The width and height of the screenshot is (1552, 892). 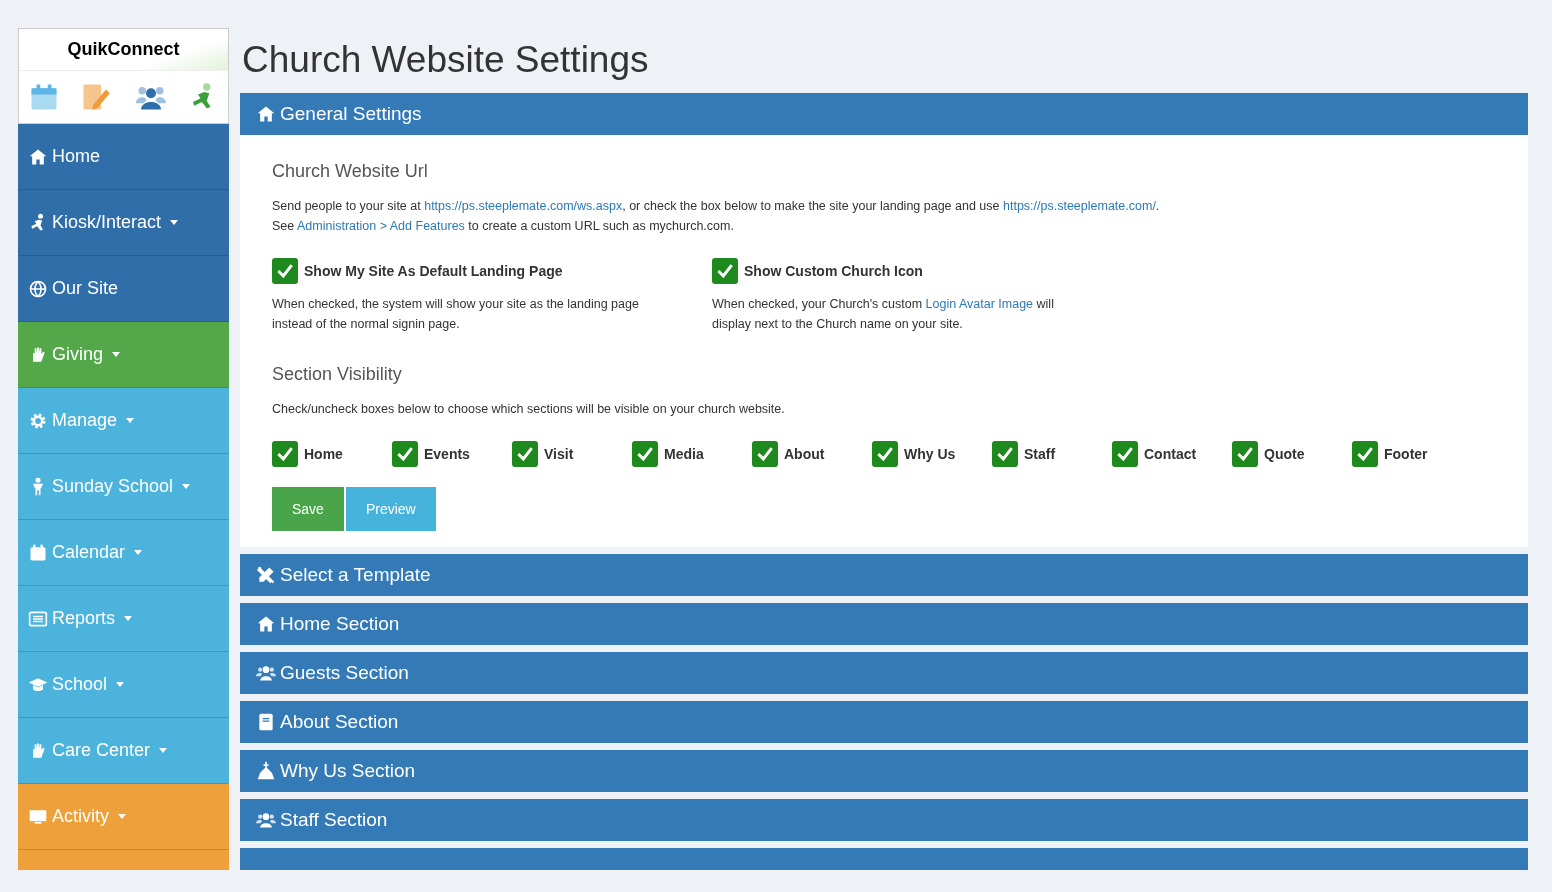 What do you see at coordinates (833, 271) in the screenshot?
I see `option-label: Show Custom Church Icon` at bounding box center [833, 271].